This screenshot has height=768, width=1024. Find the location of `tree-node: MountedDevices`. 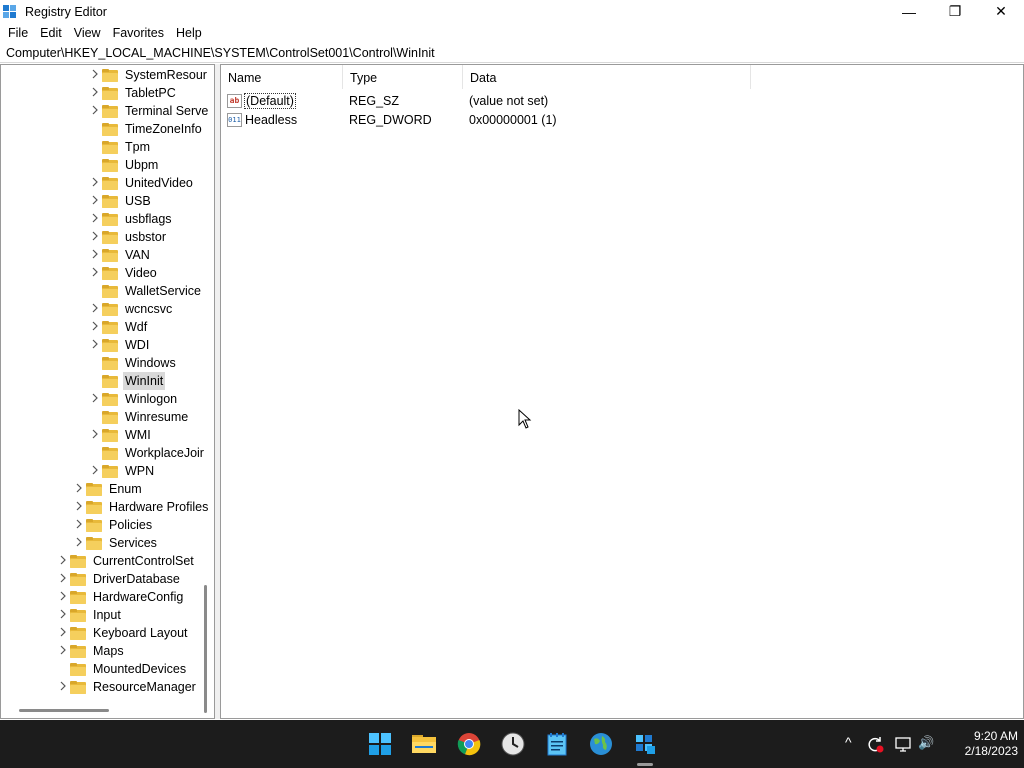

tree-node: MountedDevices is located at coordinates (122, 669).